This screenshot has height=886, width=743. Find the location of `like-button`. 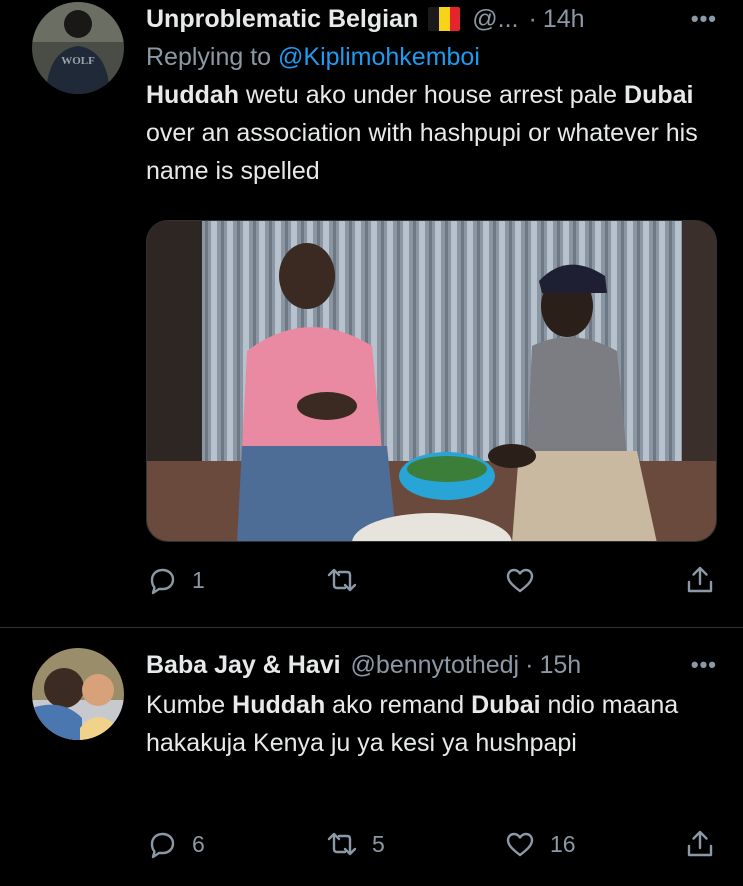

like-button is located at coordinates (520, 580).